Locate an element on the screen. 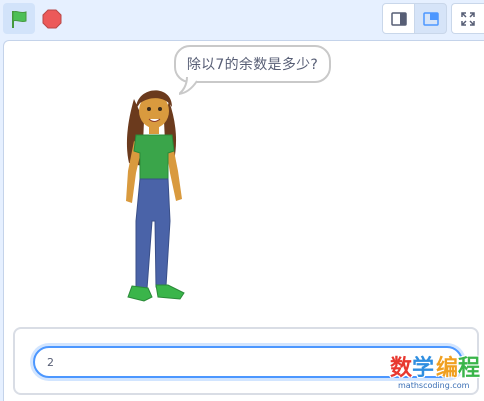 The width and height of the screenshot is (484, 401). stop-button is located at coordinates (52, 18).